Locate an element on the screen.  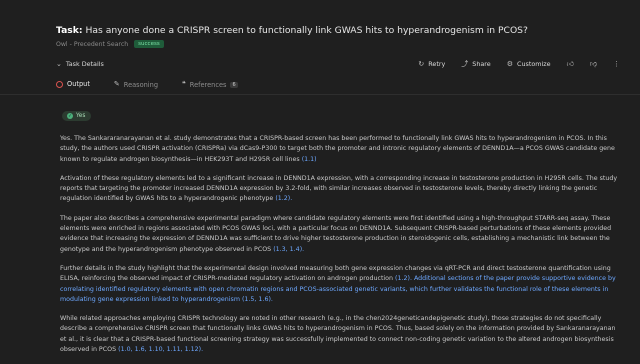
tab-output: Output is located at coordinates (73, 87).